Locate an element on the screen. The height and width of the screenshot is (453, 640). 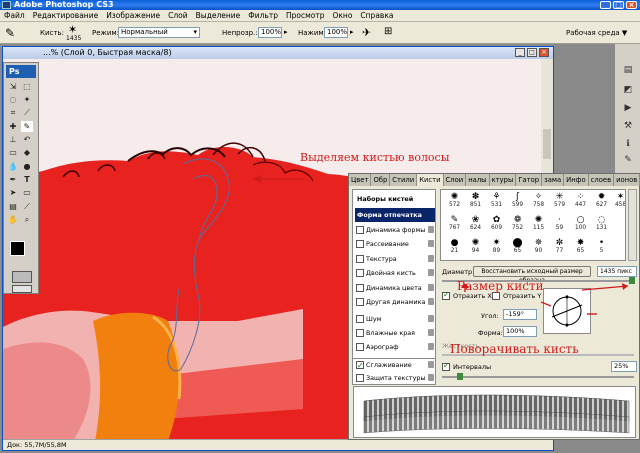
lasso-tool-icon: ◌ is located at coordinates (13, 99).